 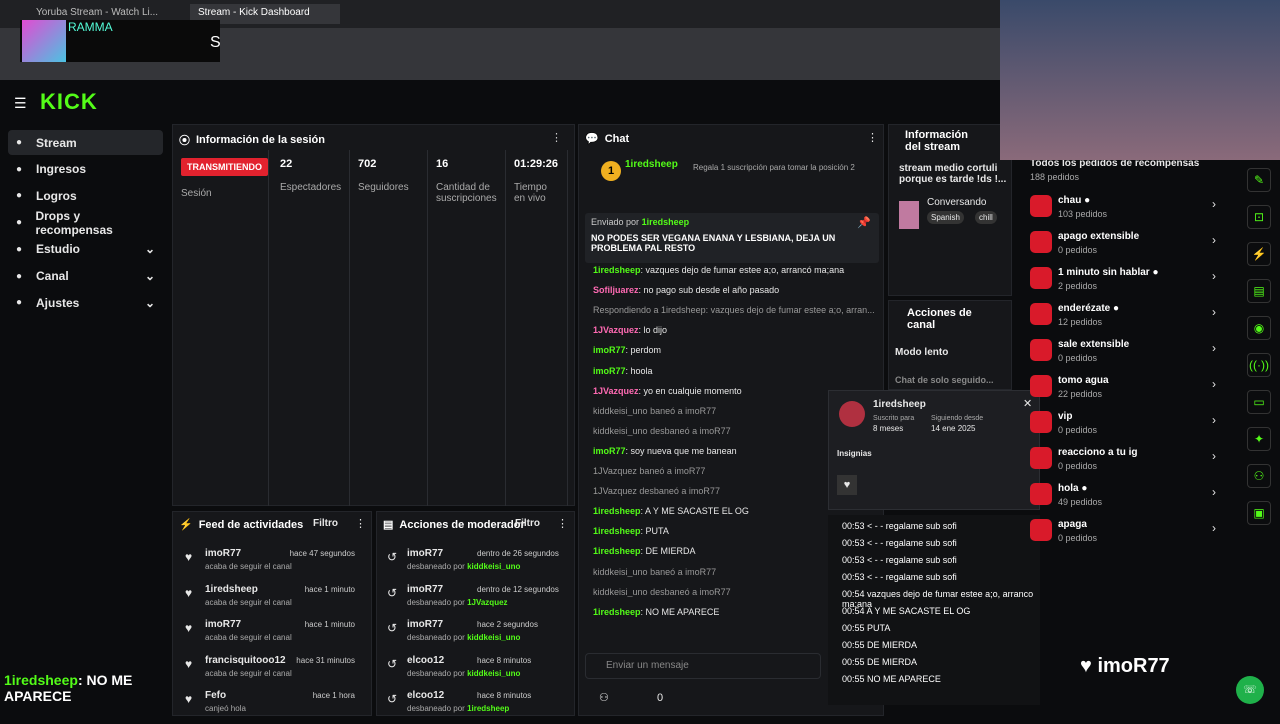 What do you see at coordinates (85, 169) in the screenshot?
I see `sidebar-item-ingresos: ● Ingresos` at bounding box center [85, 169].